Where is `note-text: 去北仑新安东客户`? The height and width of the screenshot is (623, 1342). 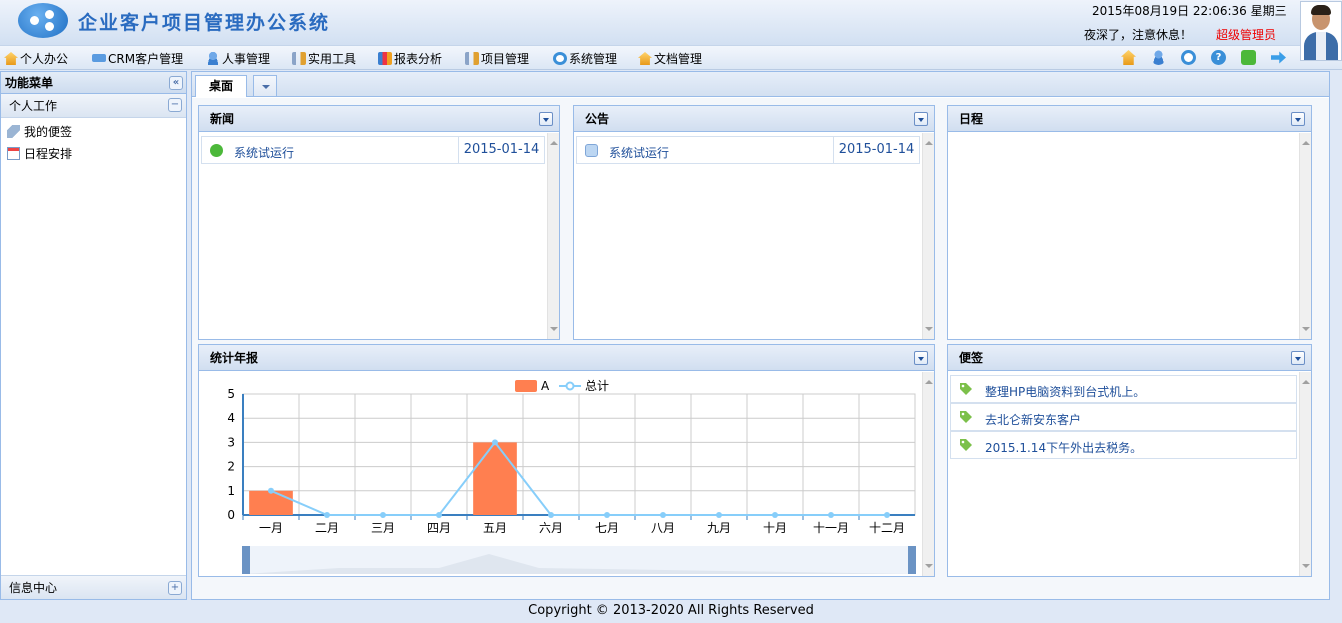
note-text: 去北仑新安东客户 is located at coordinates (1033, 420).